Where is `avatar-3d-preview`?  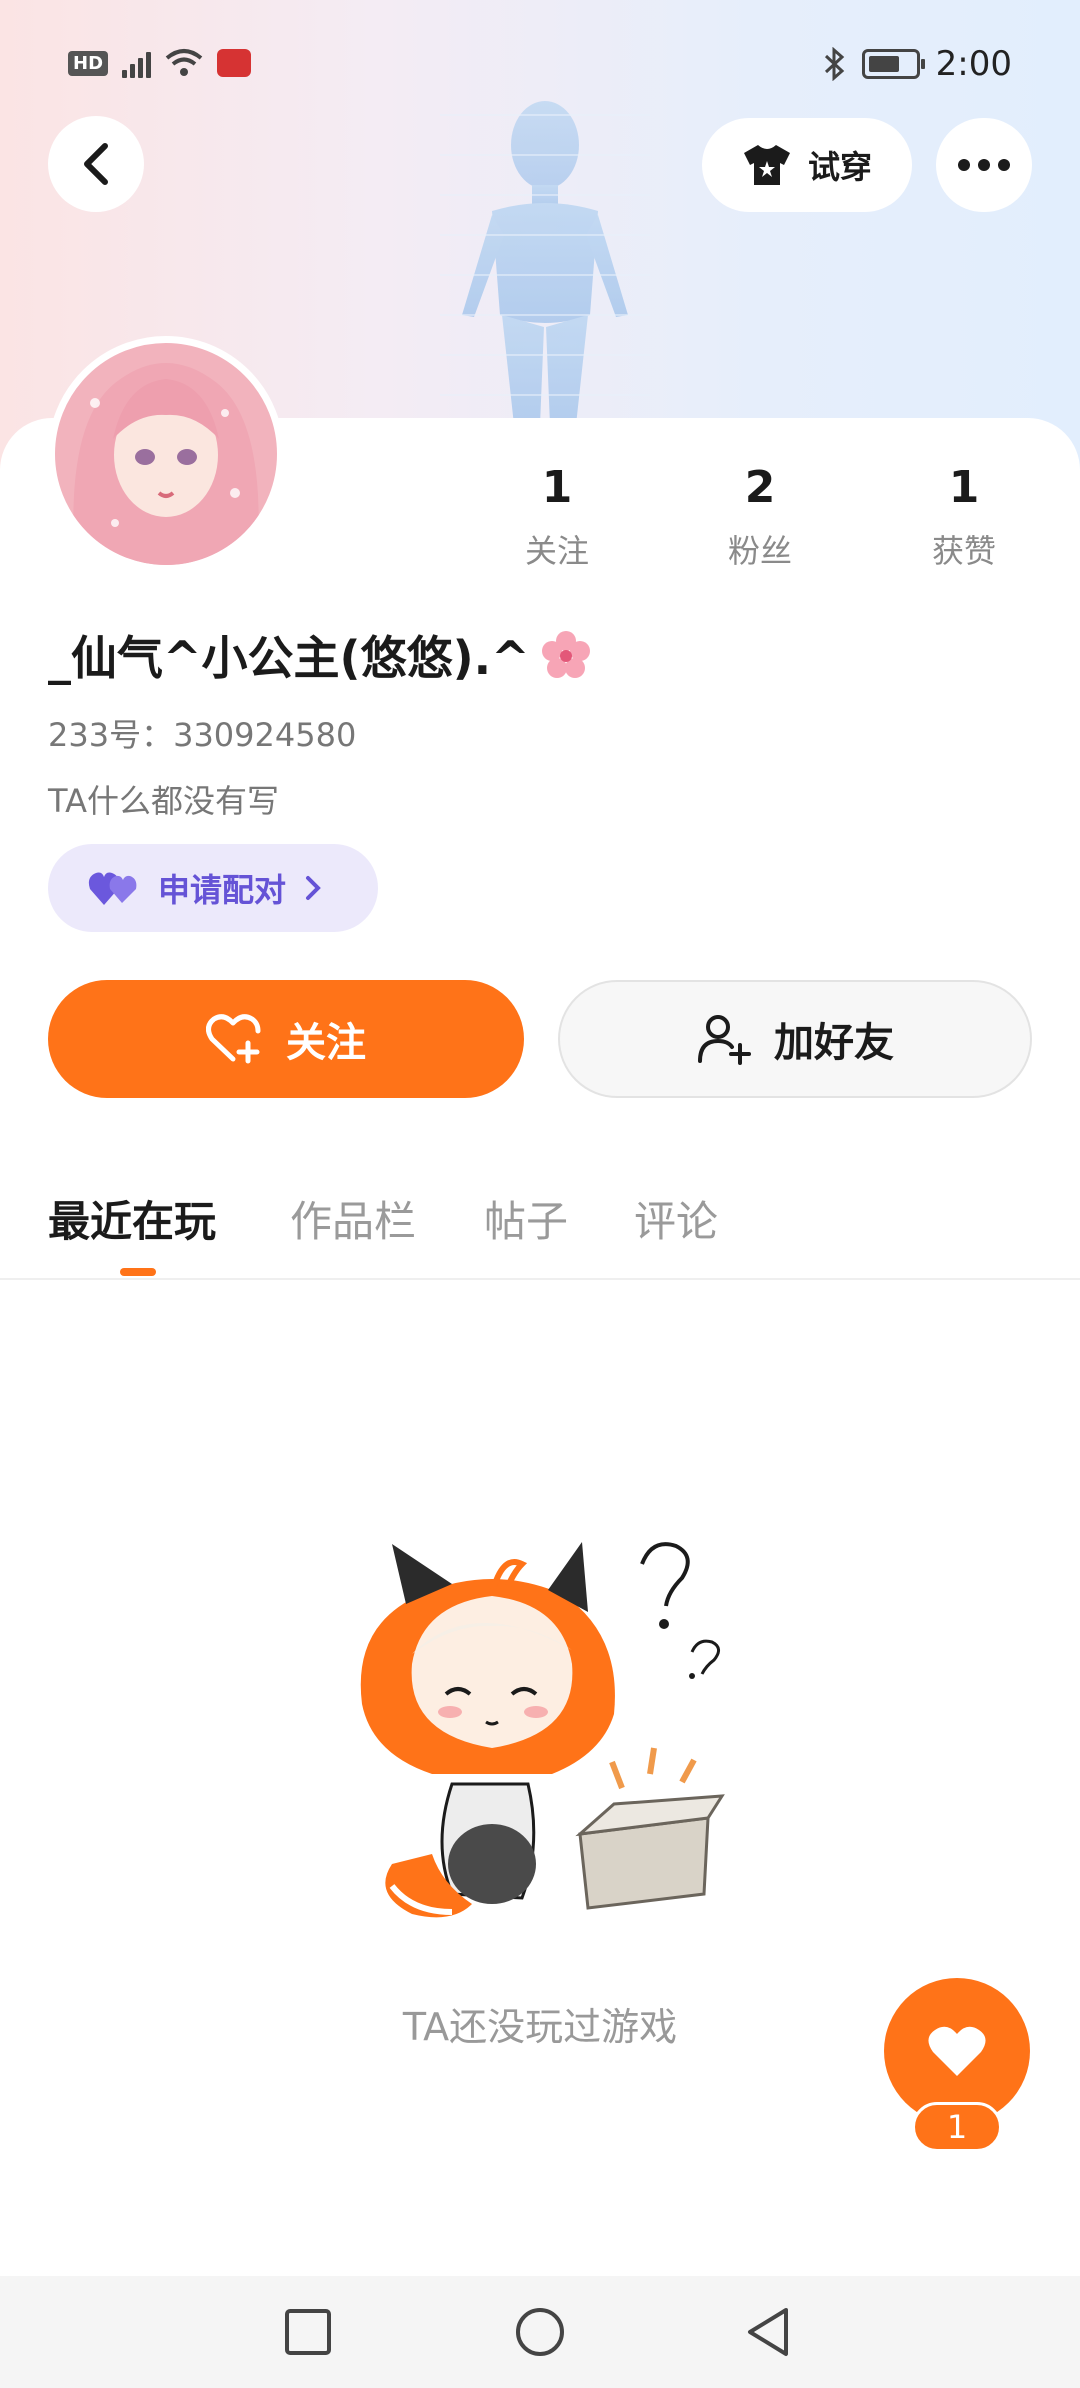 avatar-3d-preview is located at coordinates (545, 260).